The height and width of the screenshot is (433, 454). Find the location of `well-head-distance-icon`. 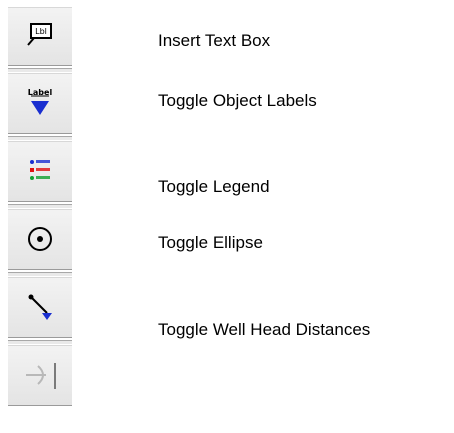

well-head-distance-icon is located at coordinates (40, 307).